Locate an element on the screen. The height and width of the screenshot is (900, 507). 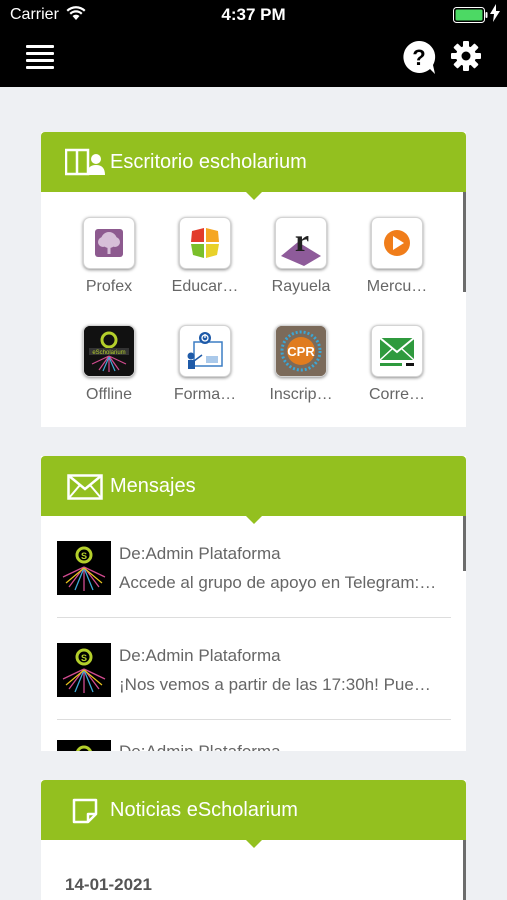
noticias-card: Noticias eScholarium 14-01-2021 is located at coordinates (253, 840).